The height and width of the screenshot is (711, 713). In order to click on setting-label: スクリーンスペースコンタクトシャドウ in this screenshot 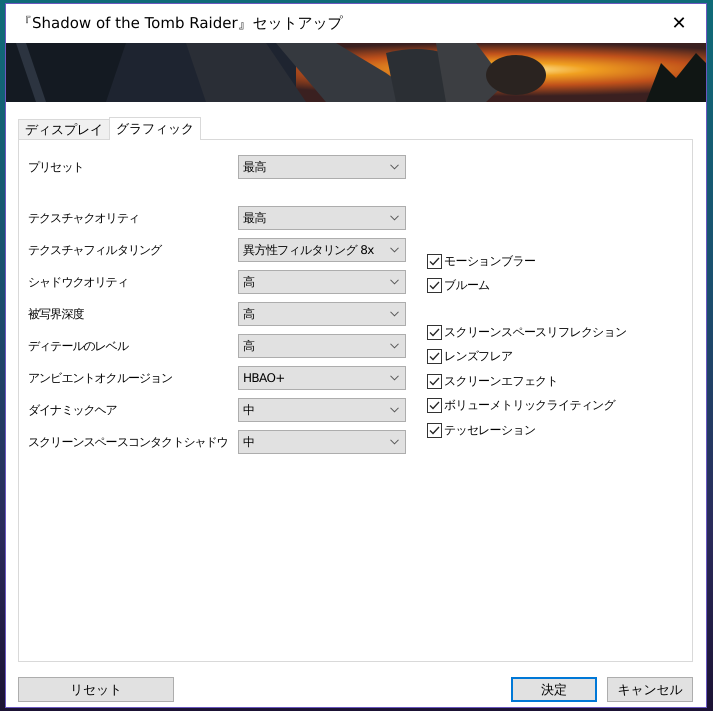, I will do `click(128, 442)`.